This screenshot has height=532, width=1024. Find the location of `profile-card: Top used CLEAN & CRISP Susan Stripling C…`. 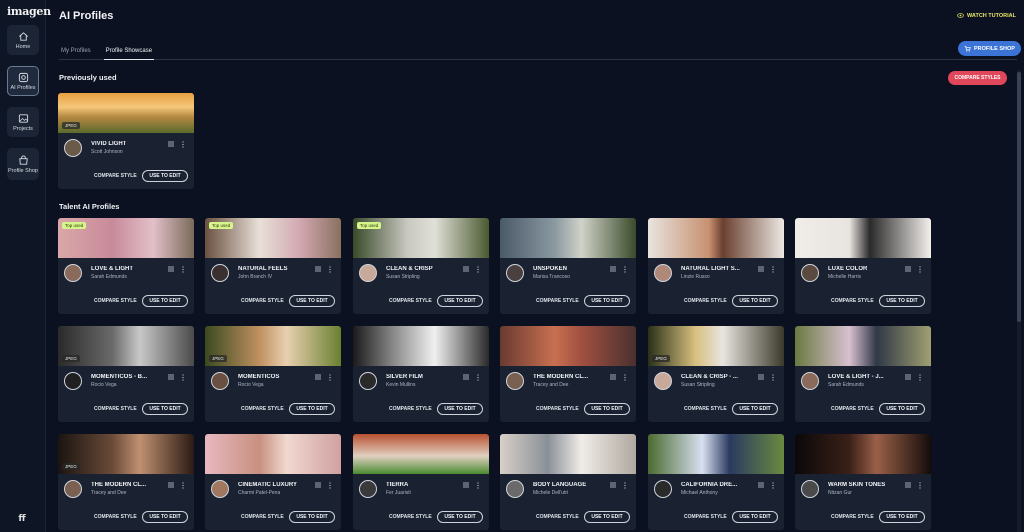

profile-card: Top used CLEAN & CRISP Susan Stripling C… is located at coordinates (421, 266).